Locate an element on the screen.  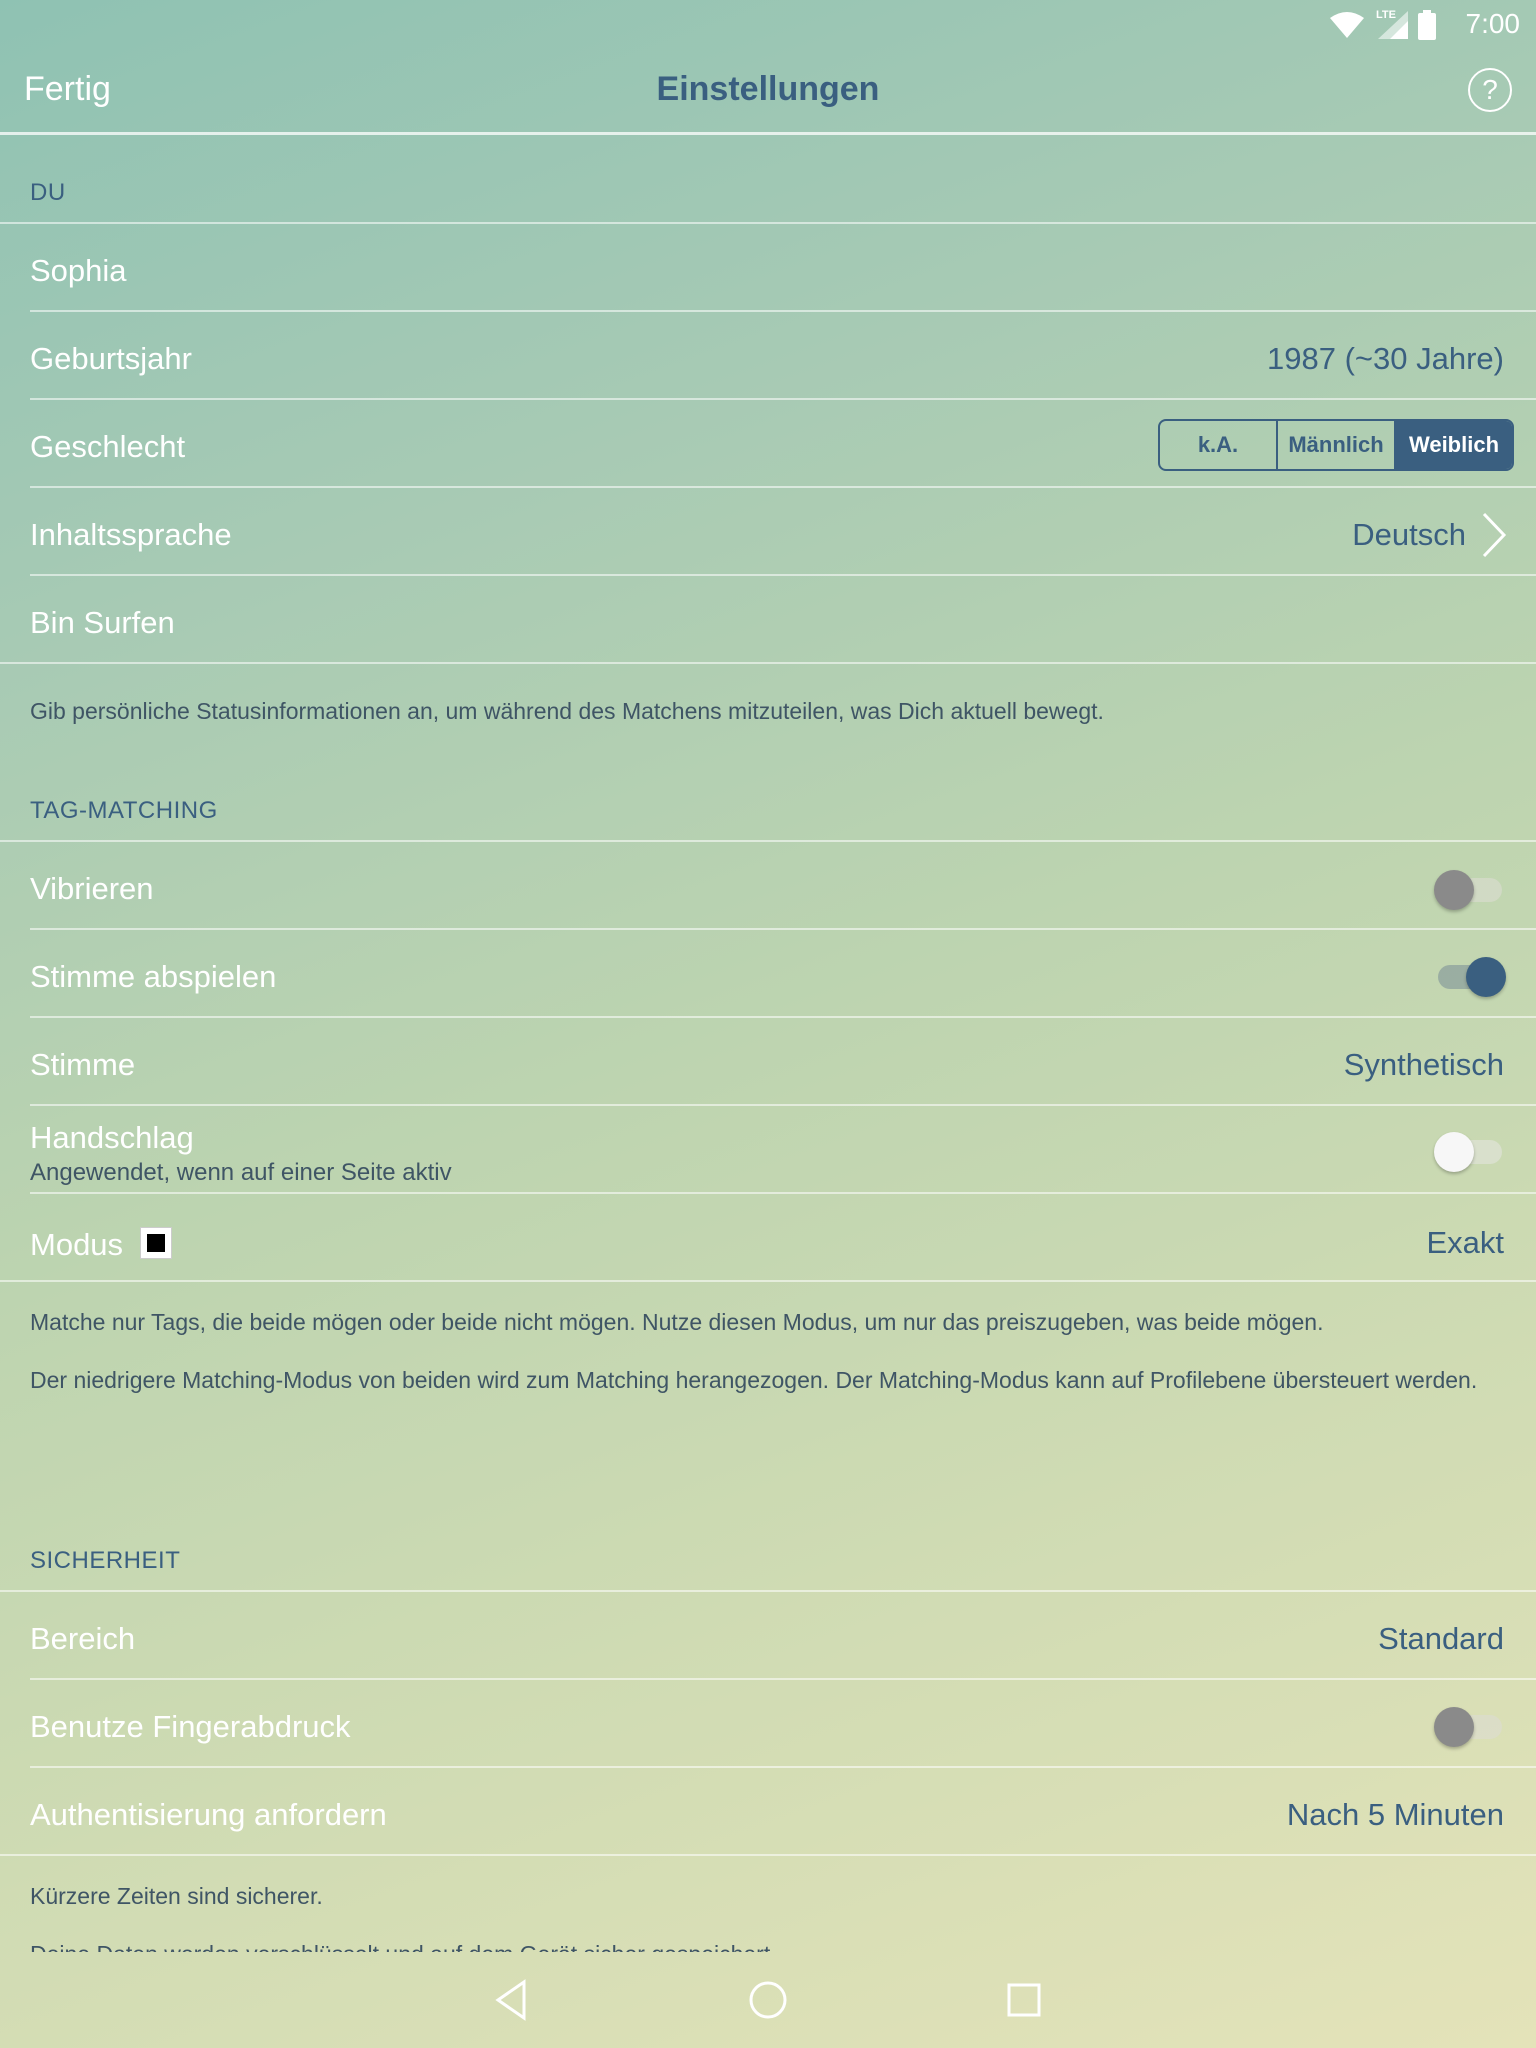
area-label: Bereich is located at coordinates (83, 1638).